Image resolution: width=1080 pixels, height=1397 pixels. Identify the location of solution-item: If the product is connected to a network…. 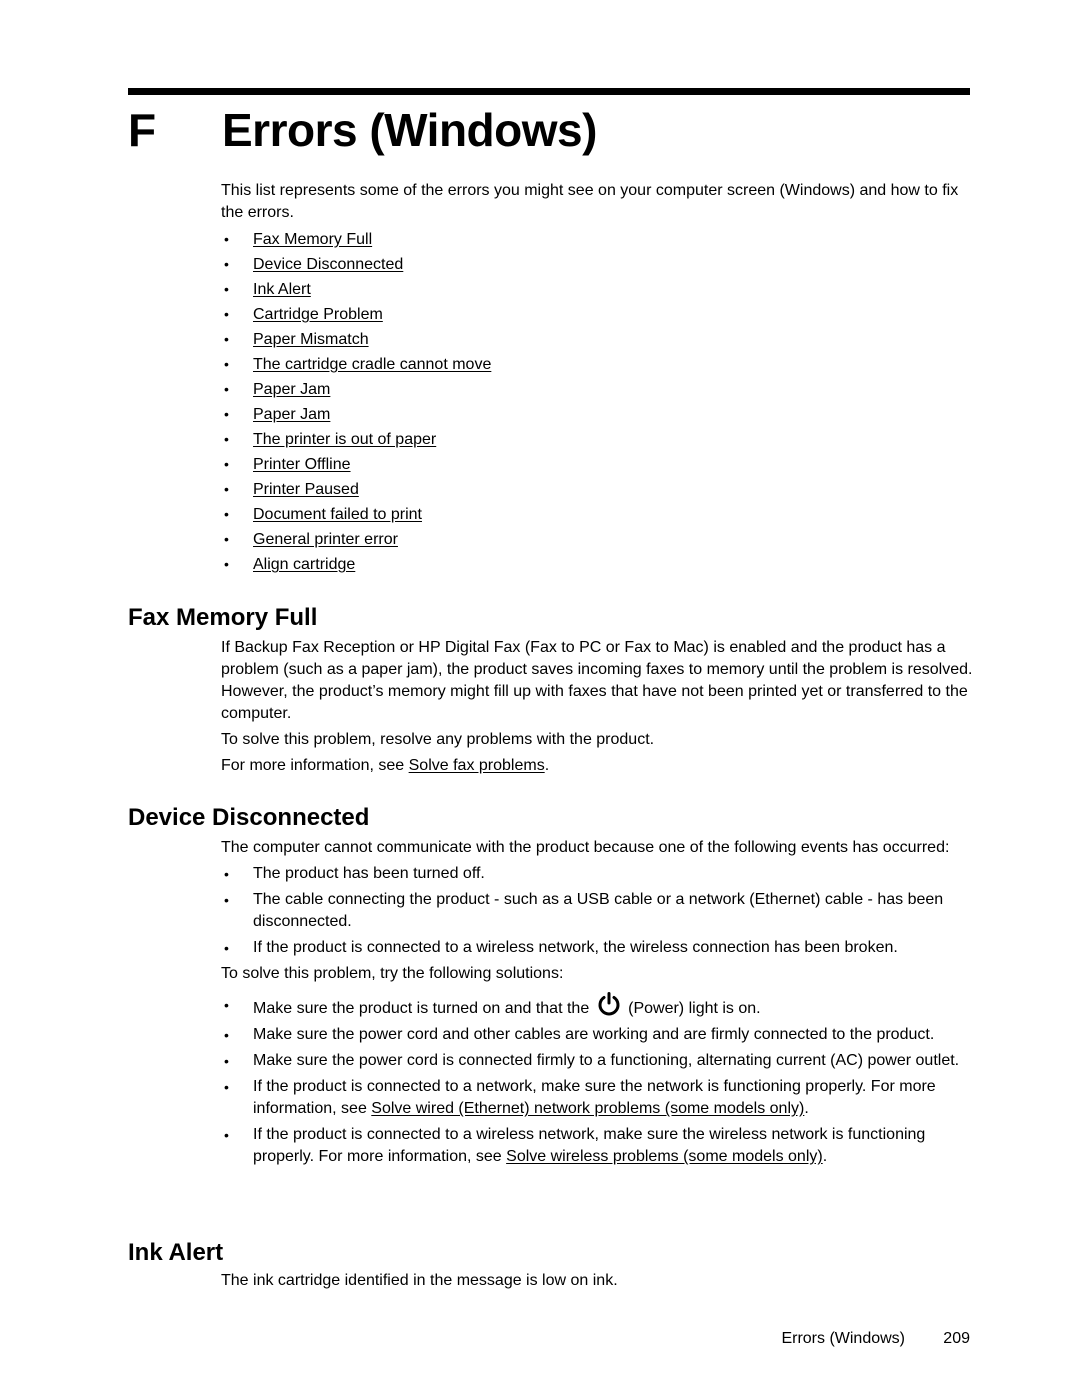
(597, 1098).